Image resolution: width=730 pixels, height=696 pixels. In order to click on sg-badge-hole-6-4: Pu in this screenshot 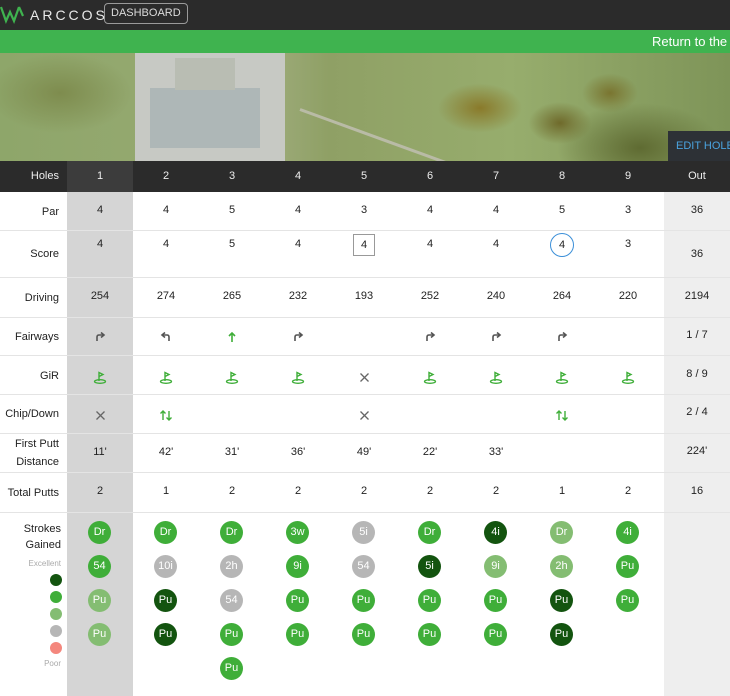, I will do `click(429, 634)`.